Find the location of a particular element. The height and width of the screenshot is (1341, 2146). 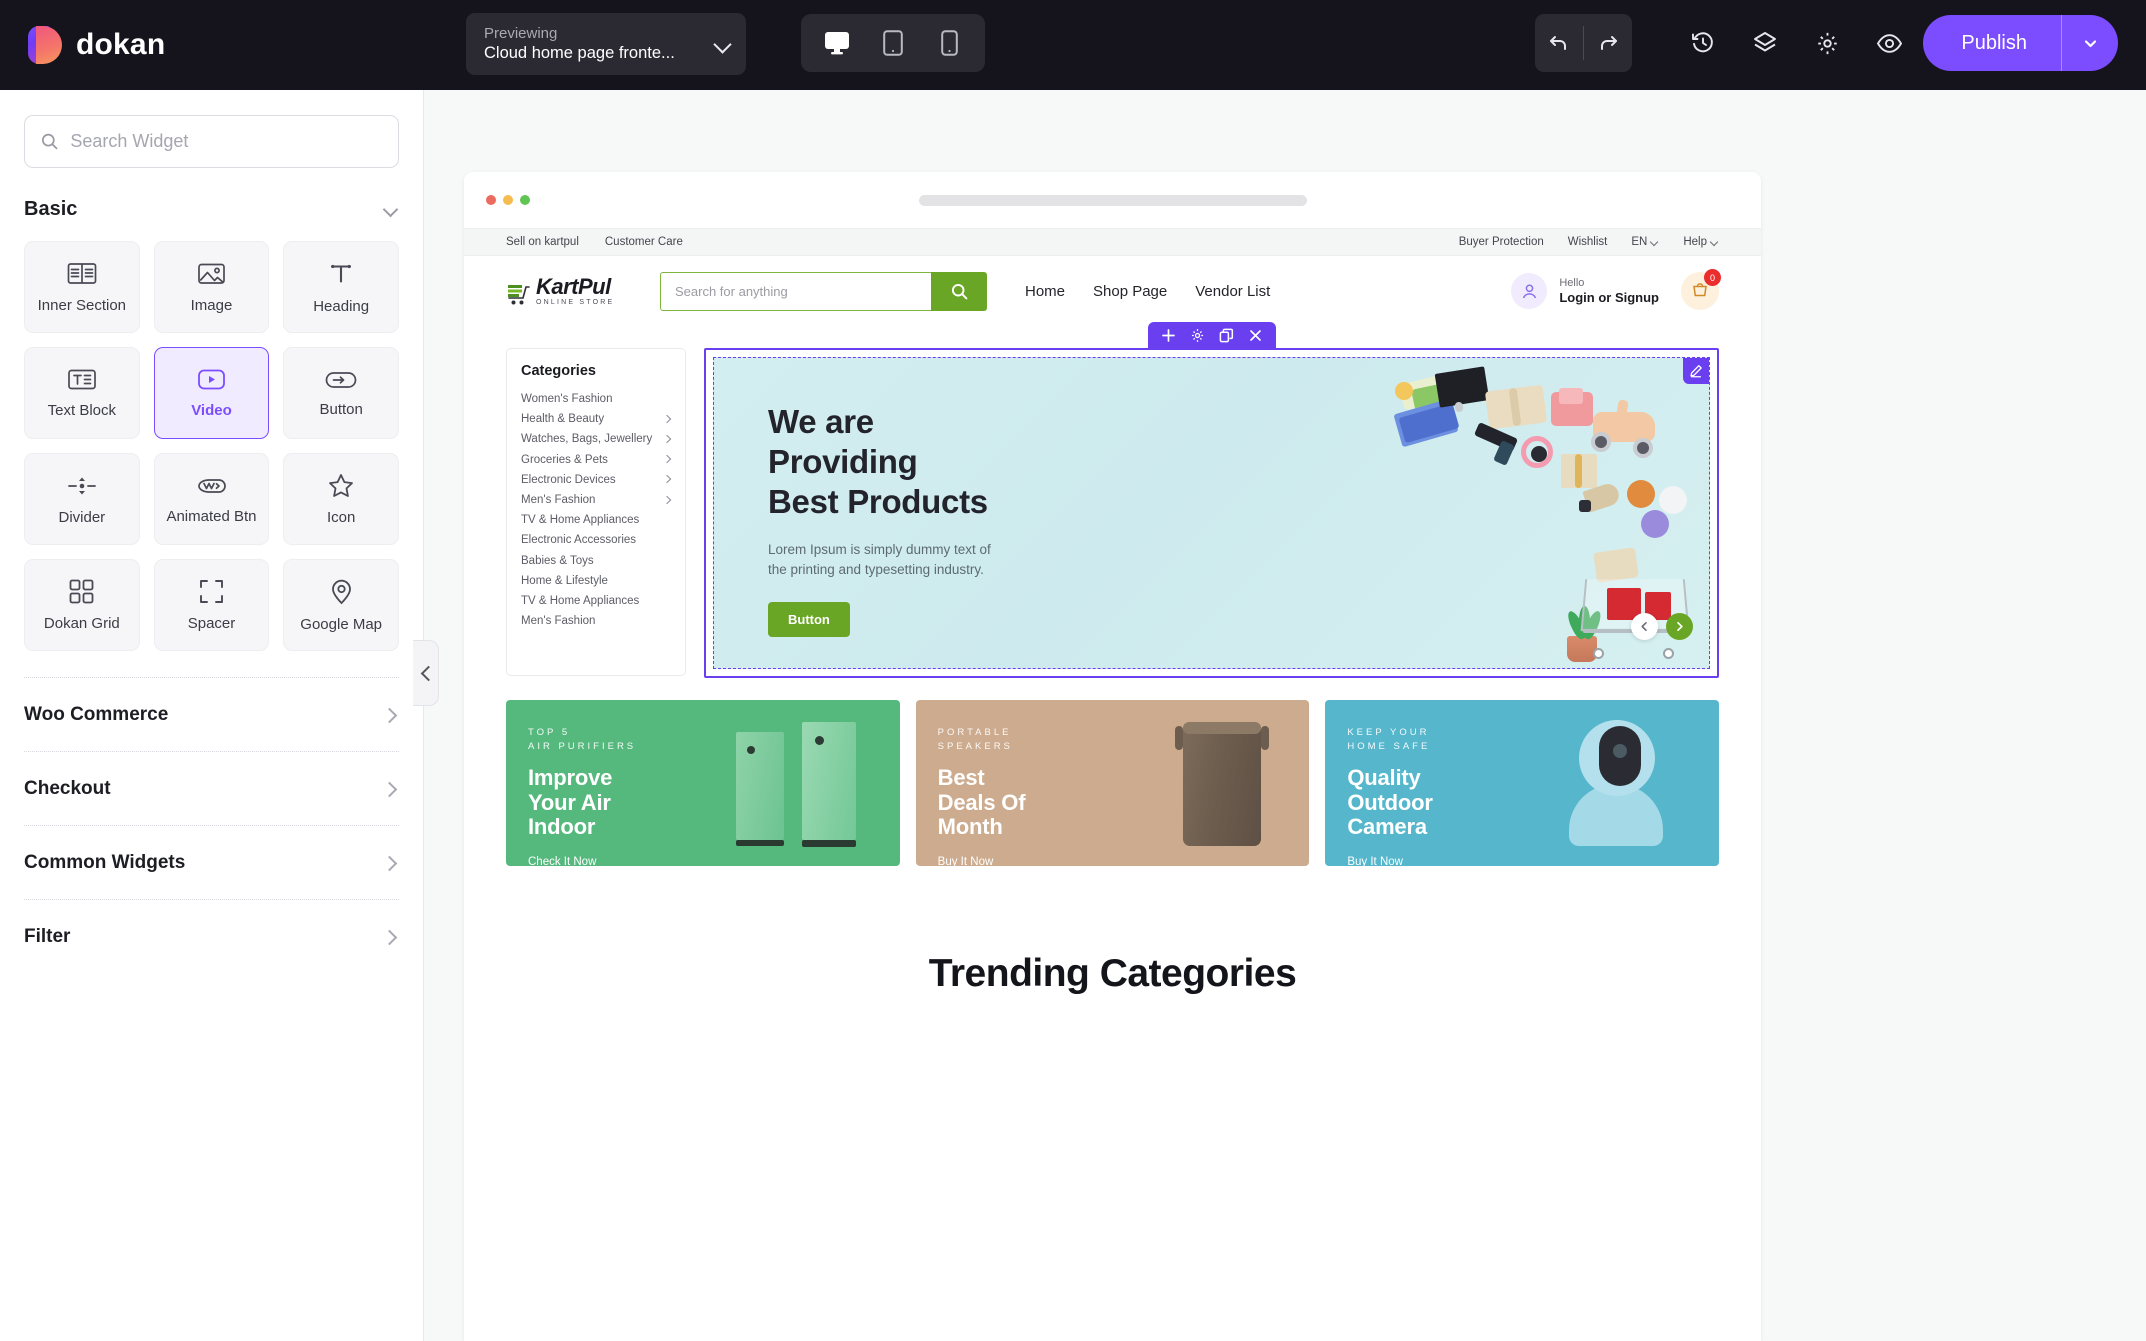

search-input is located at coordinates (226, 141).